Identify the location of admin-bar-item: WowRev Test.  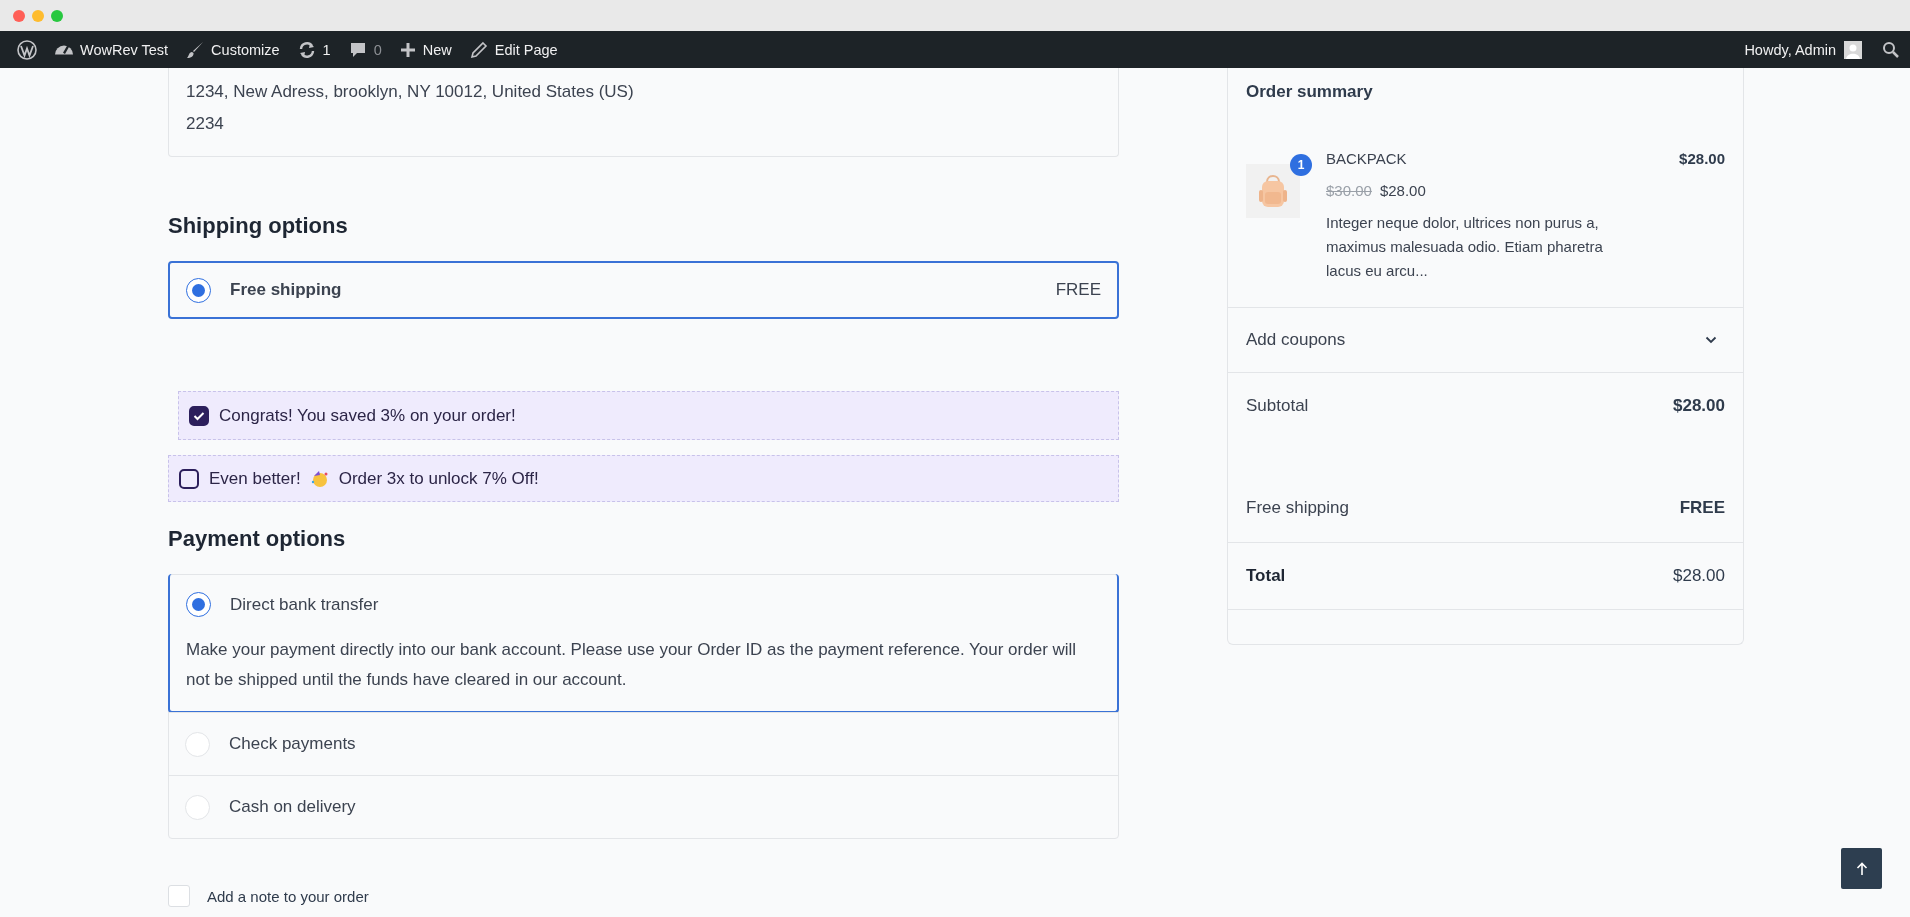
(112, 49).